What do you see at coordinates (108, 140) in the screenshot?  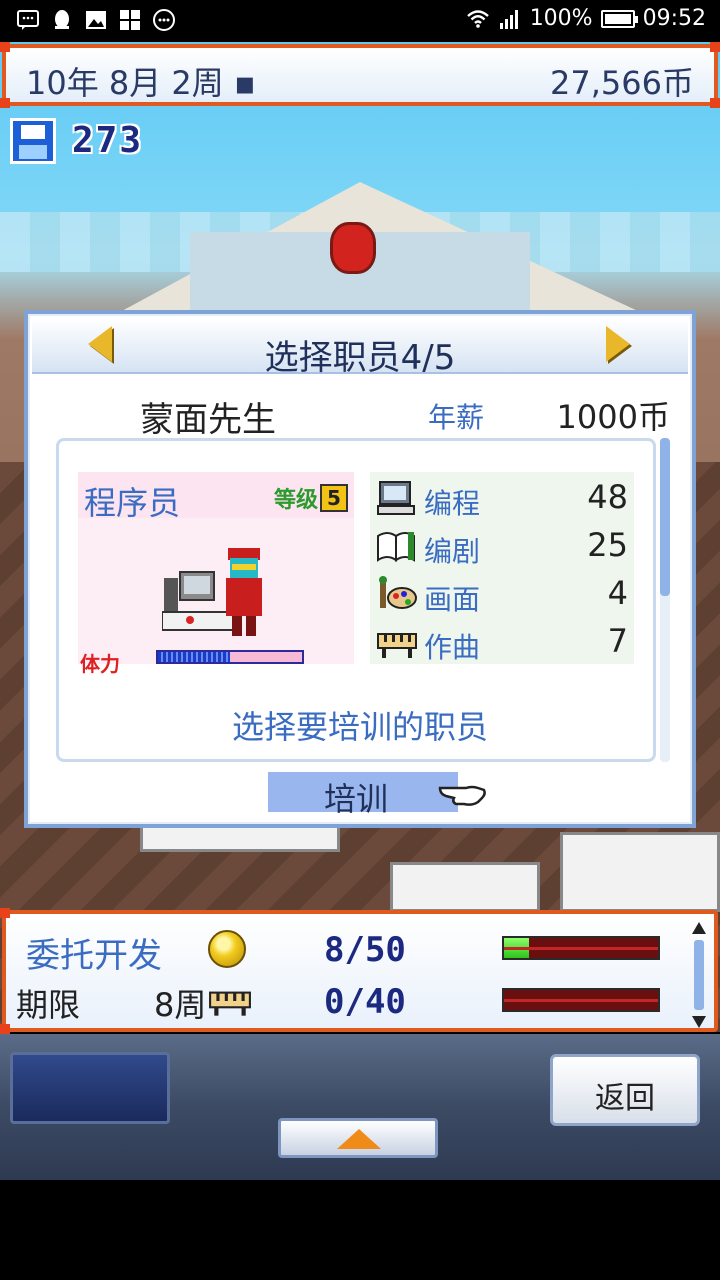 I see `save-count: 273` at bounding box center [108, 140].